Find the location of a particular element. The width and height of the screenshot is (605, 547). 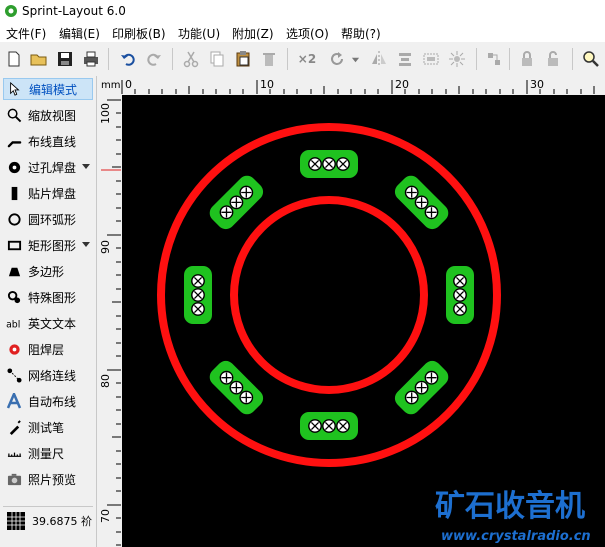

tool-zoom-view: 缩放视图 is located at coordinates (48, 115).